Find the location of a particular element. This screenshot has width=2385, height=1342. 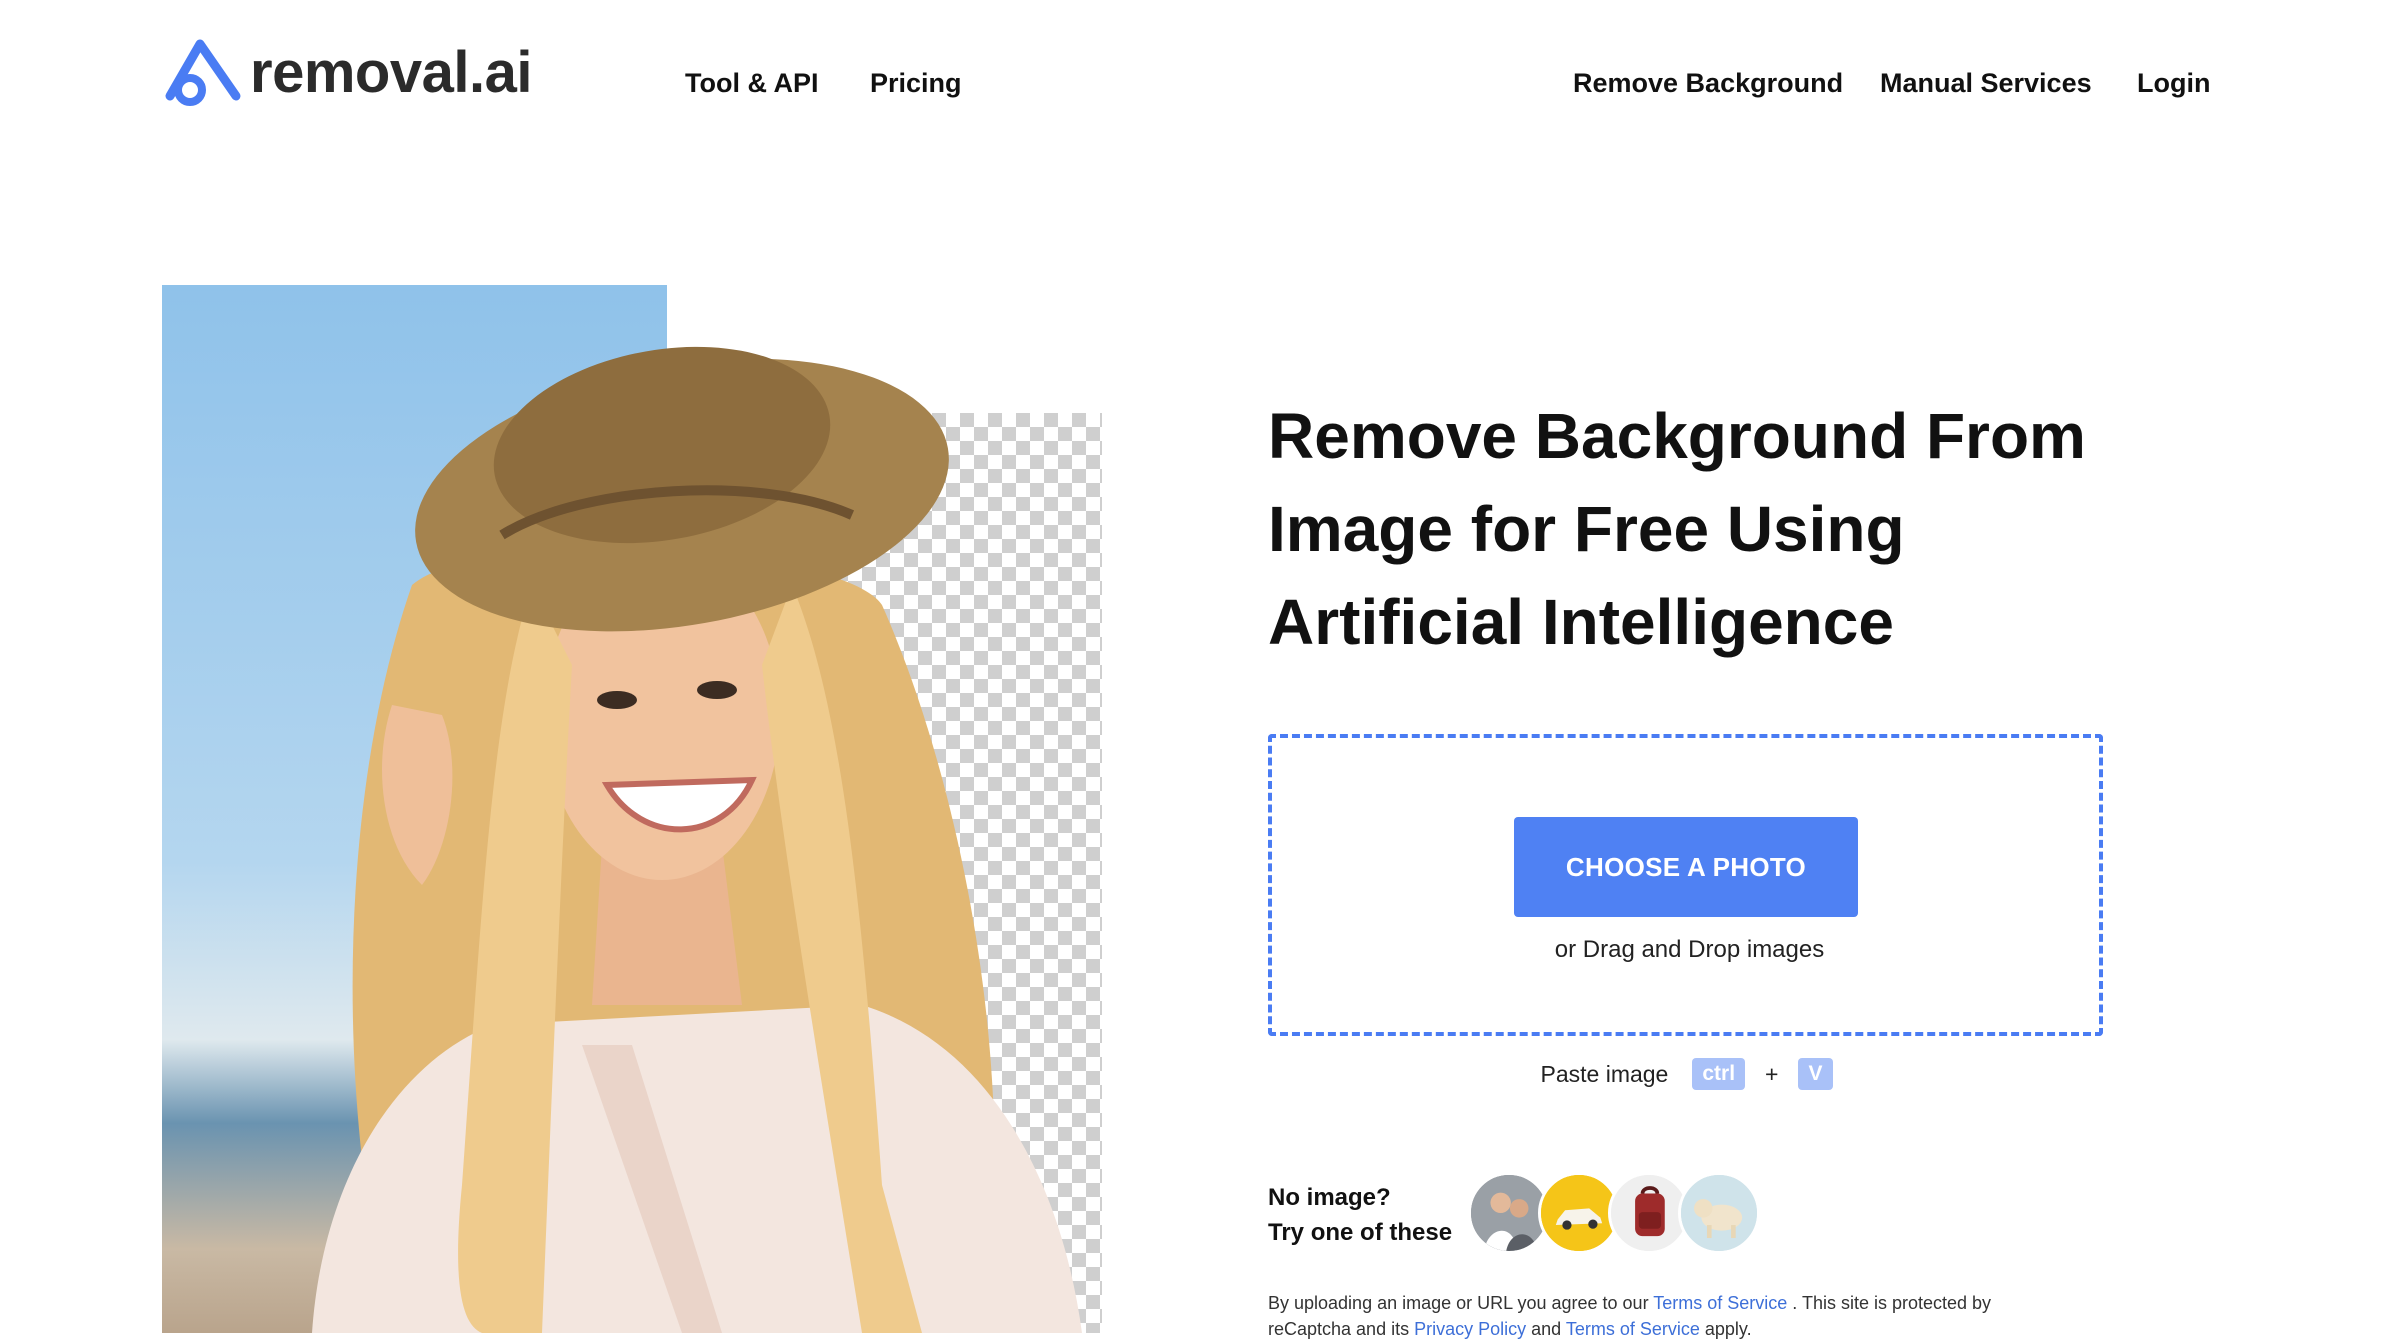

people-icon is located at coordinates (1509, 1213).